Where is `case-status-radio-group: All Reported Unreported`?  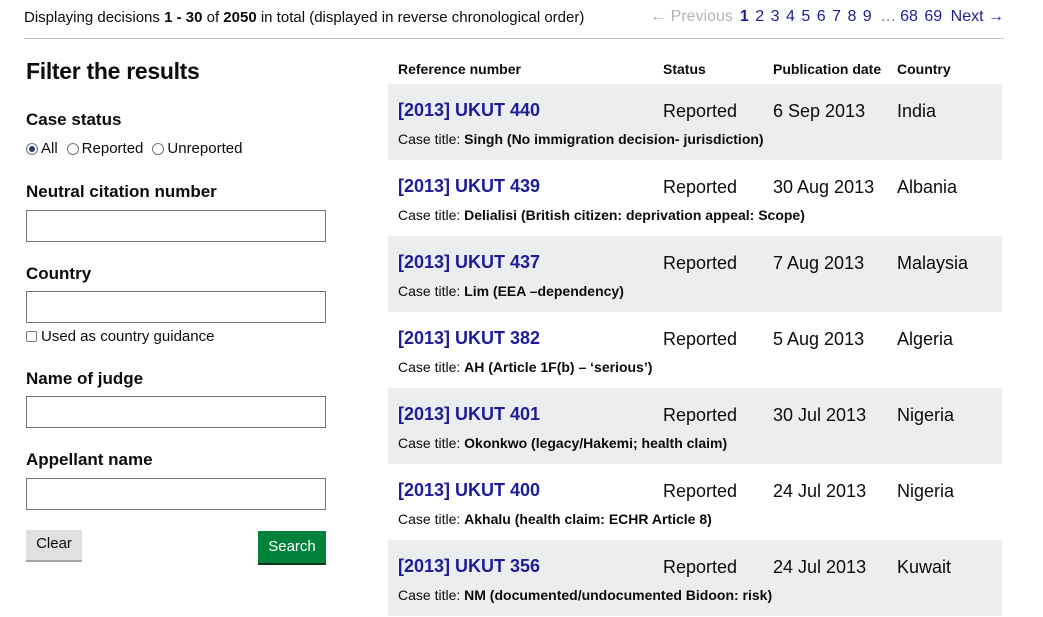 case-status-radio-group: All Reported Unreported is located at coordinates (138, 149).